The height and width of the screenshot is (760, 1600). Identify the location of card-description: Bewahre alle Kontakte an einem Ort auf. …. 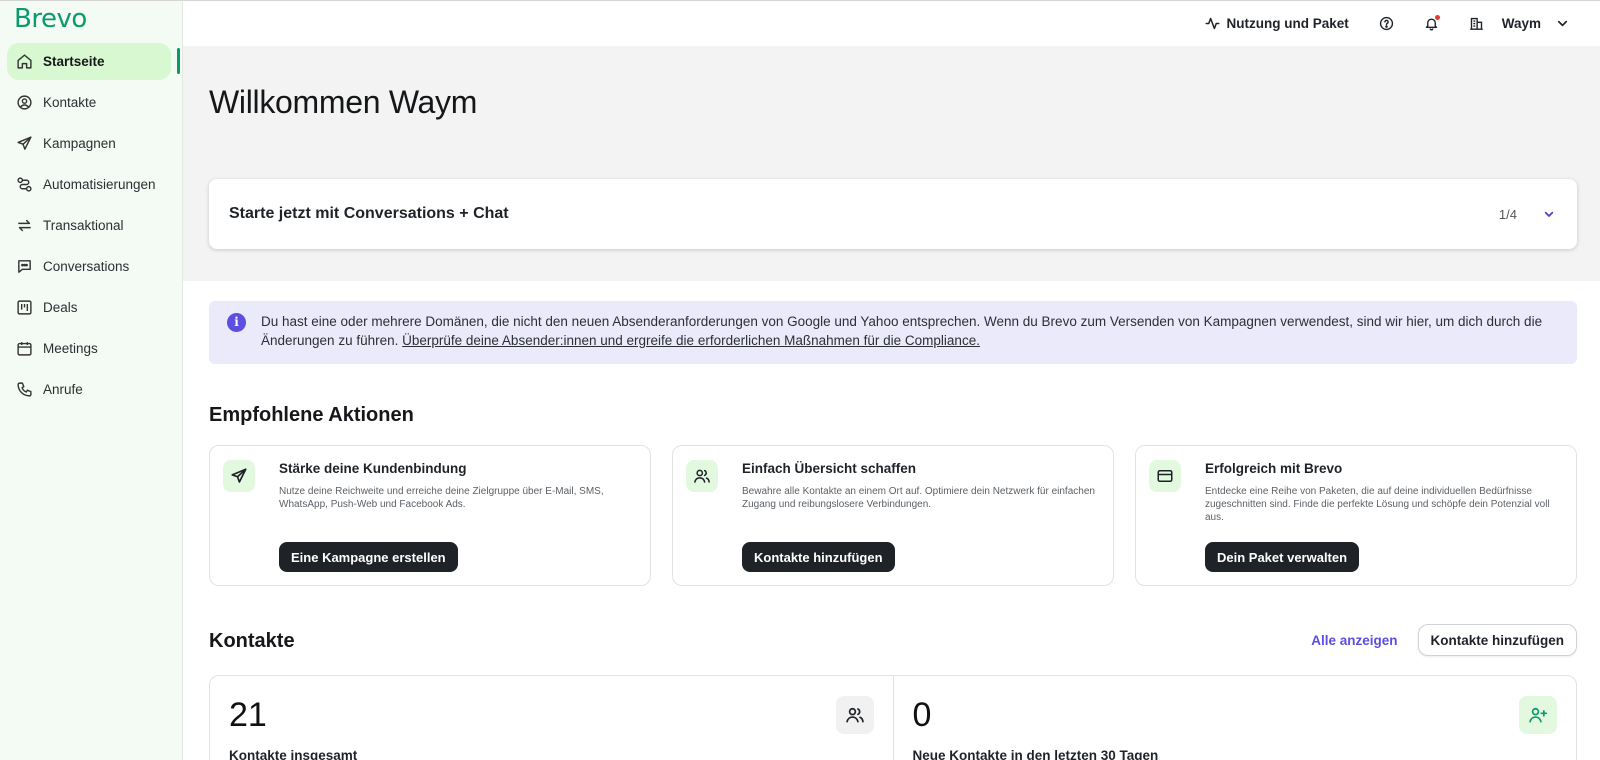
(918, 498).